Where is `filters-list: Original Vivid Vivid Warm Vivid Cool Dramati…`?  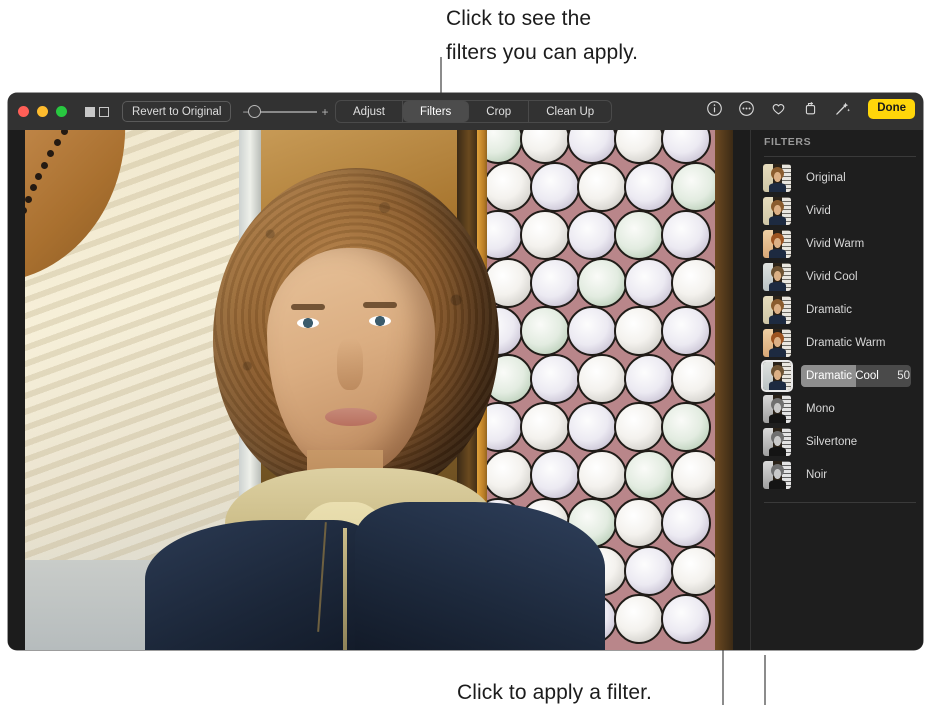 filters-list: Original Vivid Vivid Warm Vivid Cool Dramati… is located at coordinates (837, 326).